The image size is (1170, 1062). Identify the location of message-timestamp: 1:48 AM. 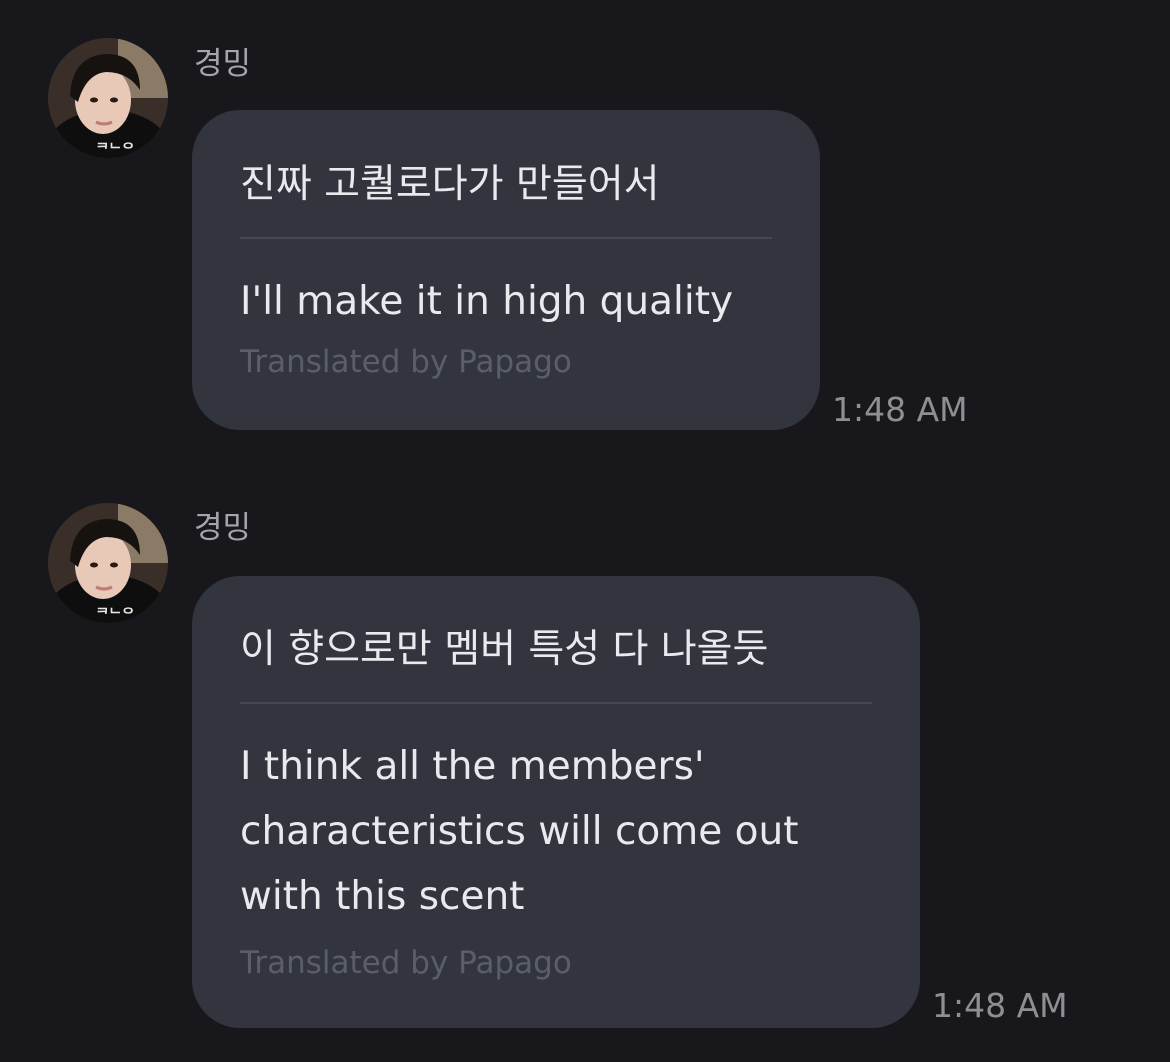
(1000, 1005).